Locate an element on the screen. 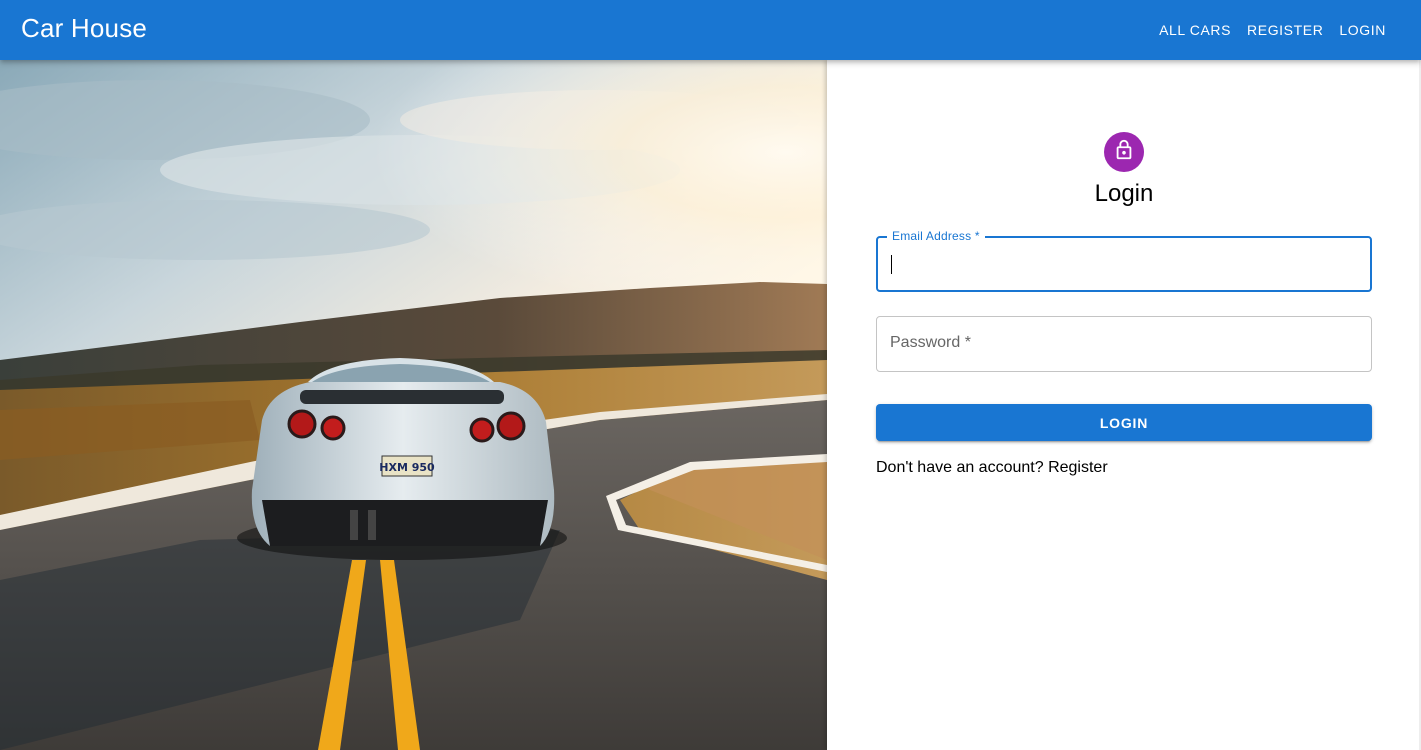 This screenshot has width=1421, height=750. lock-icon is located at coordinates (1124, 152).